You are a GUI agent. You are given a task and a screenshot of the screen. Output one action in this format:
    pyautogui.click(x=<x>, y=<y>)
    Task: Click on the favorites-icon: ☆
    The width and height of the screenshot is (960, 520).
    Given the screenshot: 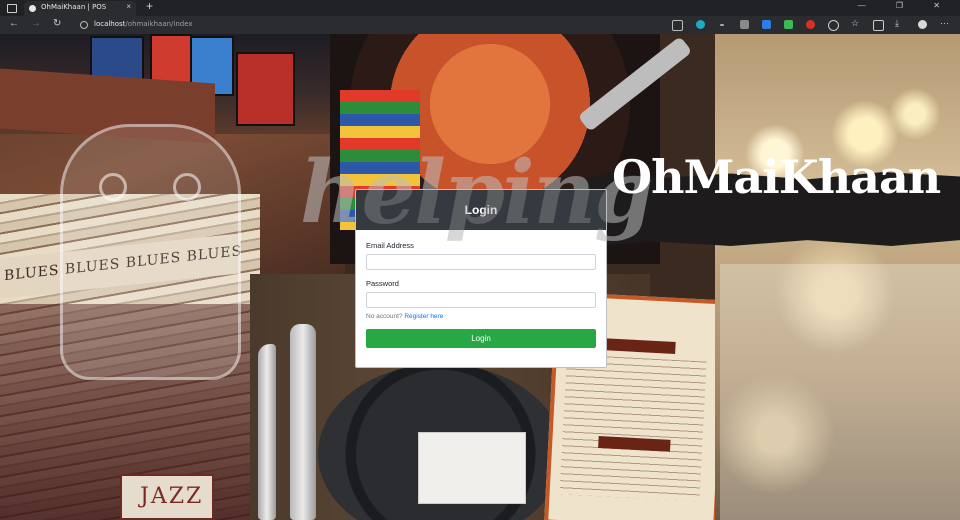 What is the action you would take?
    pyautogui.click(x=855, y=23)
    